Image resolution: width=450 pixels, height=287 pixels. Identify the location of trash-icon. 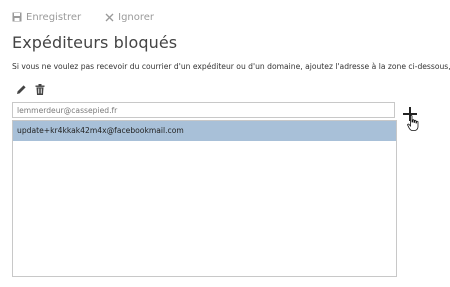
(40, 89).